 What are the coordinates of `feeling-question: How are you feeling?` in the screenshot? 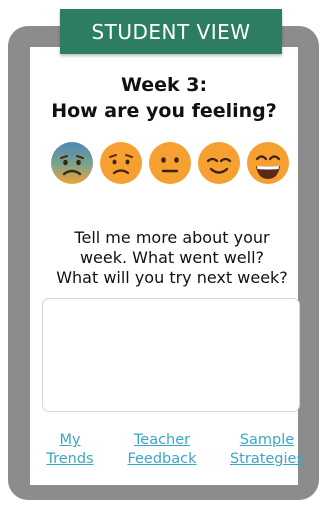 It's located at (164, 111).